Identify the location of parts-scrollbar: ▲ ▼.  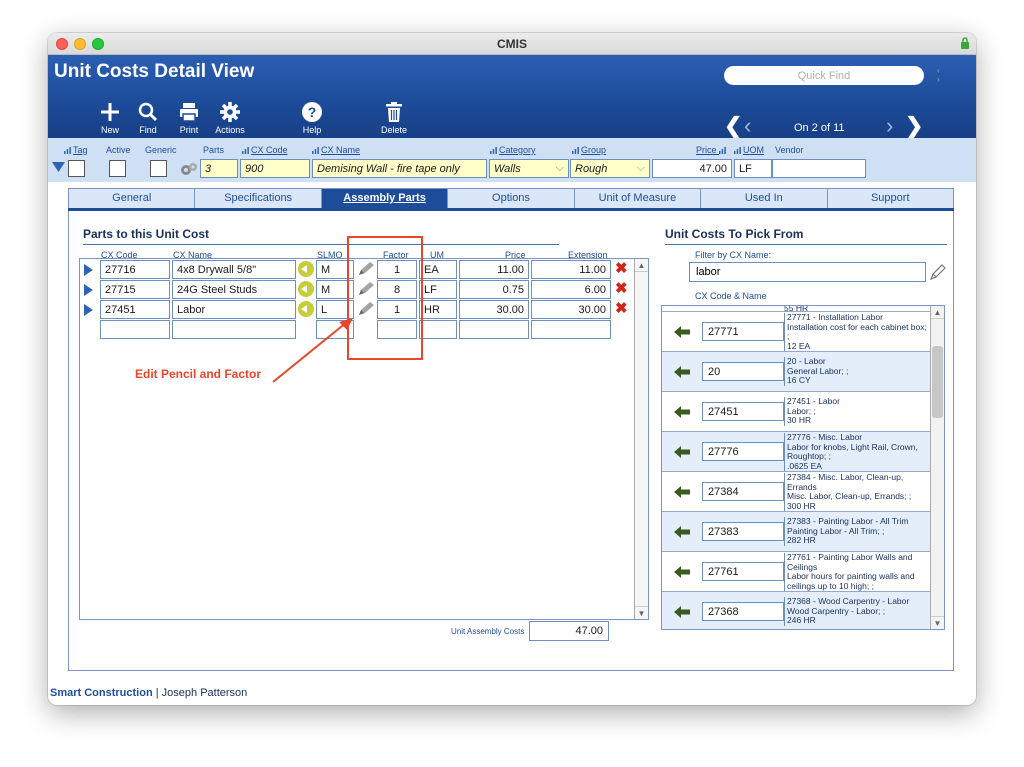
(641, 439).